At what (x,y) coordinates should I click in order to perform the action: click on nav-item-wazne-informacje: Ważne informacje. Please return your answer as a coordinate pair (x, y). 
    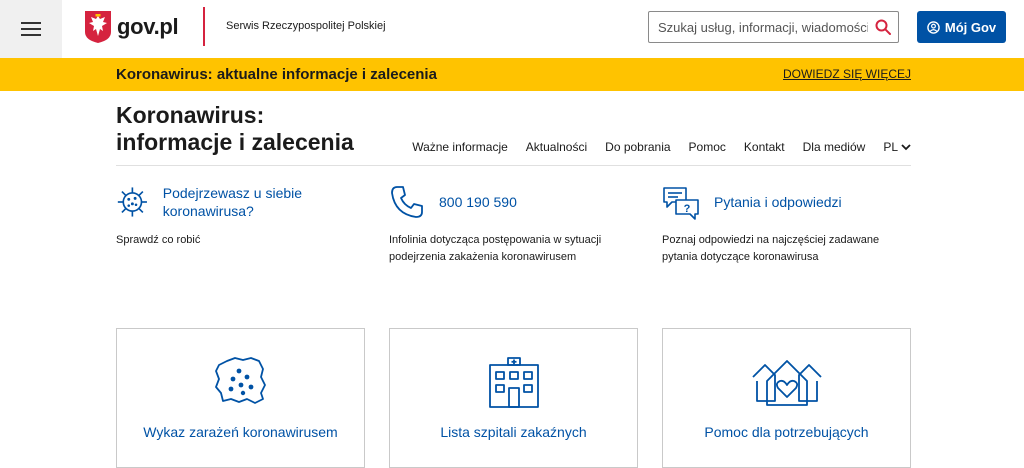
    Looking at the image, I should click on (460, 147).